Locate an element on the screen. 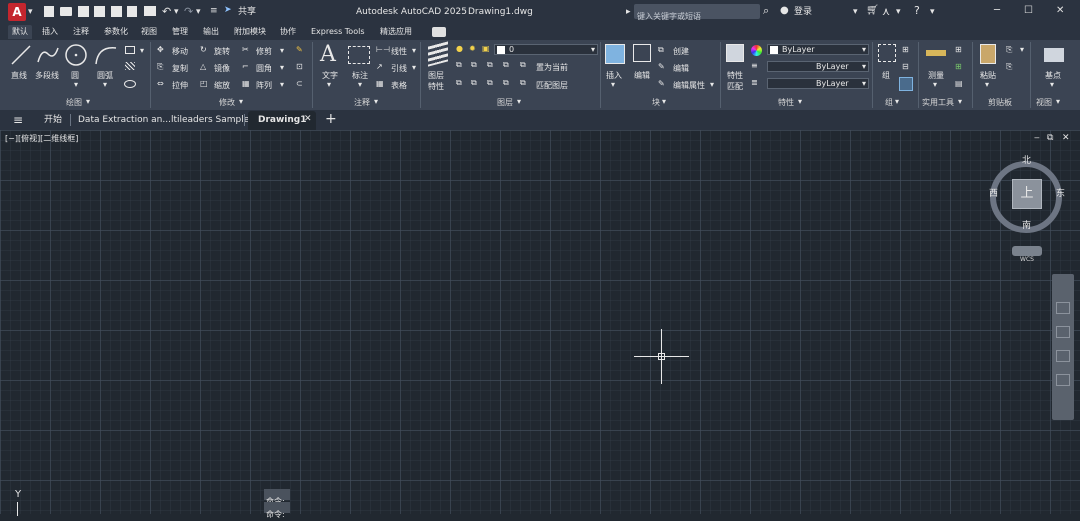 This screenshot has width=1080, height=521. group-button: 组 is located at coordinates (886, 75).